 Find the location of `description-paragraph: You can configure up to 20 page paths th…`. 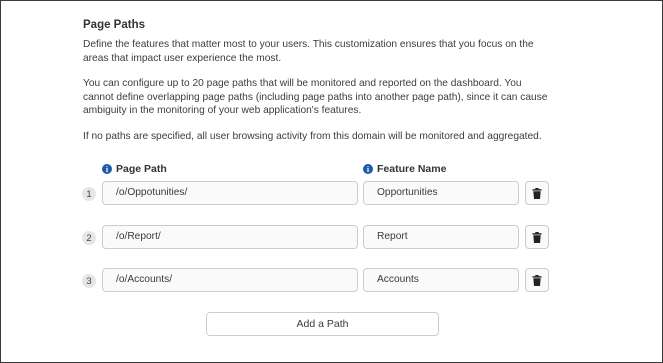

description-paragraph: You can configure up to 20 page paths th… is located at coordinates (315, 97).